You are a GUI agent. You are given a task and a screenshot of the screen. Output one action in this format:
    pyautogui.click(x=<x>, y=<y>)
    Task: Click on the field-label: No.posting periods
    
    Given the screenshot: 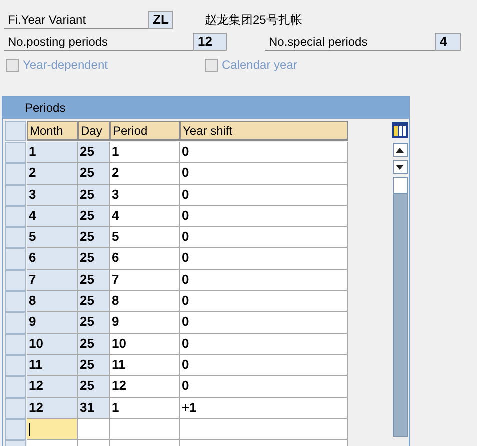 What is the action you would take?
    pyautogui.click(x=98, y=42)
    